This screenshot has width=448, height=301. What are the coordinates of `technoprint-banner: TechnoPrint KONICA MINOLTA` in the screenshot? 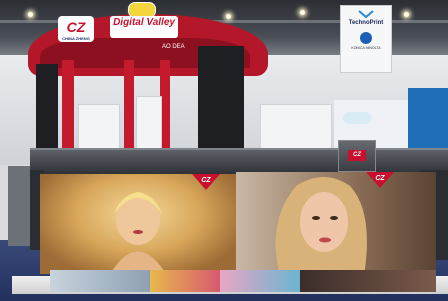 It's located at (366, 39).